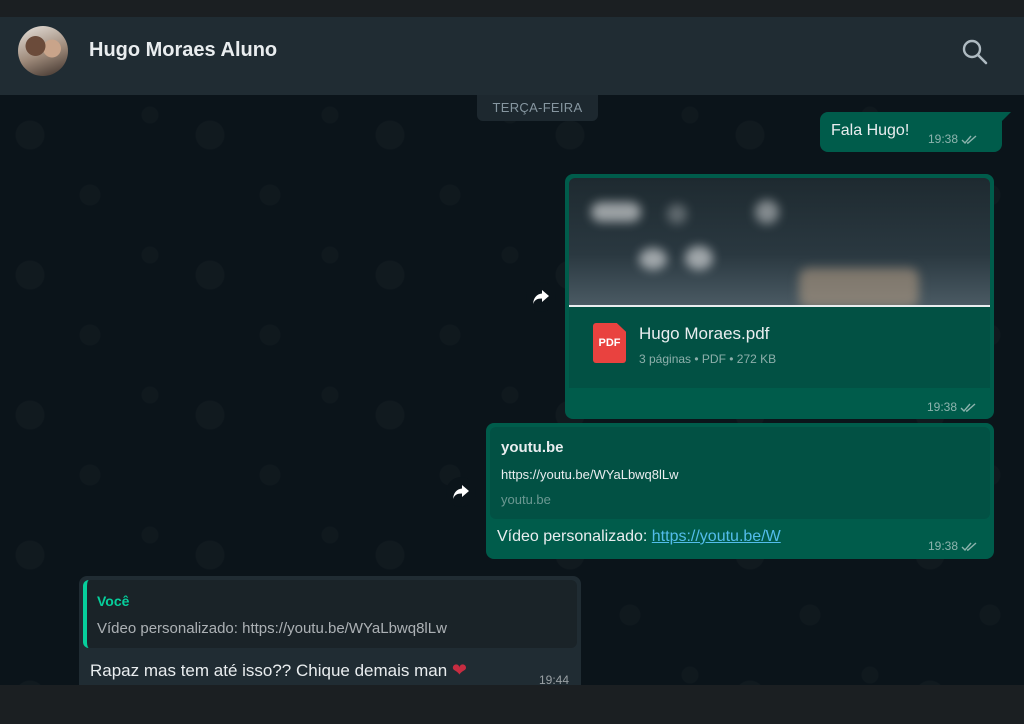 The image size is (1024, 724). What do you see at coordinates (574, 536) in the screenshot?
I see `message-text-prefix: Vídeo personalizado:` at bounding box center [574, 536].